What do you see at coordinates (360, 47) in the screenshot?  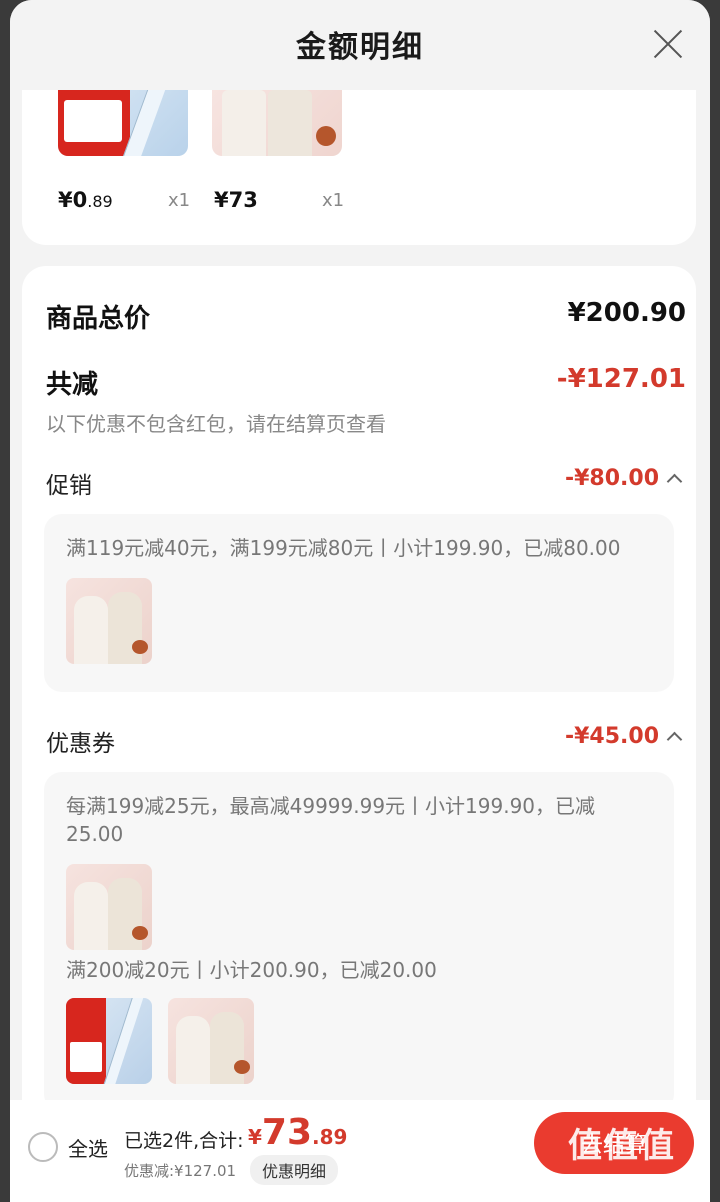 I see `sheet-title: 金额明细` at bounding box center [360, 47].